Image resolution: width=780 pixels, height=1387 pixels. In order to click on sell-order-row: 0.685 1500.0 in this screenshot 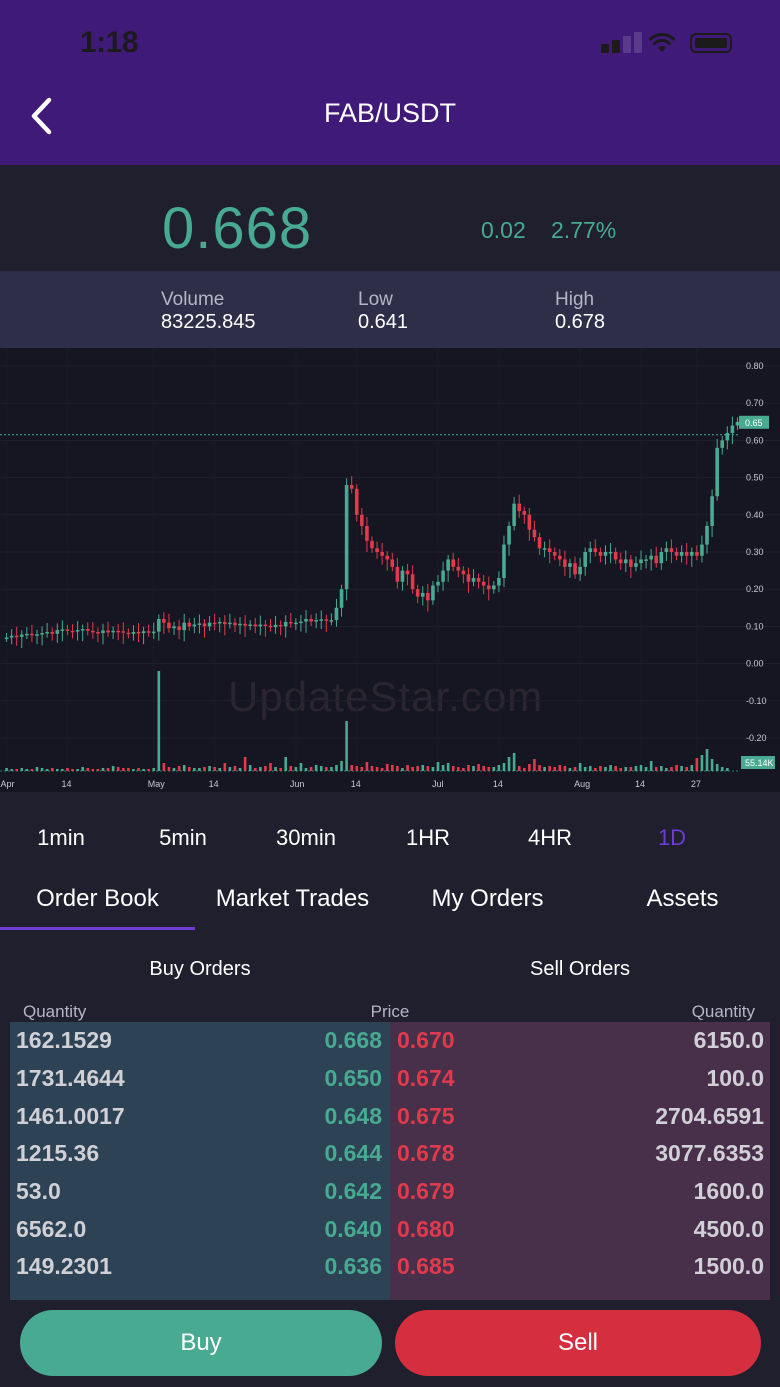, I will do `click(580, 1272)`.